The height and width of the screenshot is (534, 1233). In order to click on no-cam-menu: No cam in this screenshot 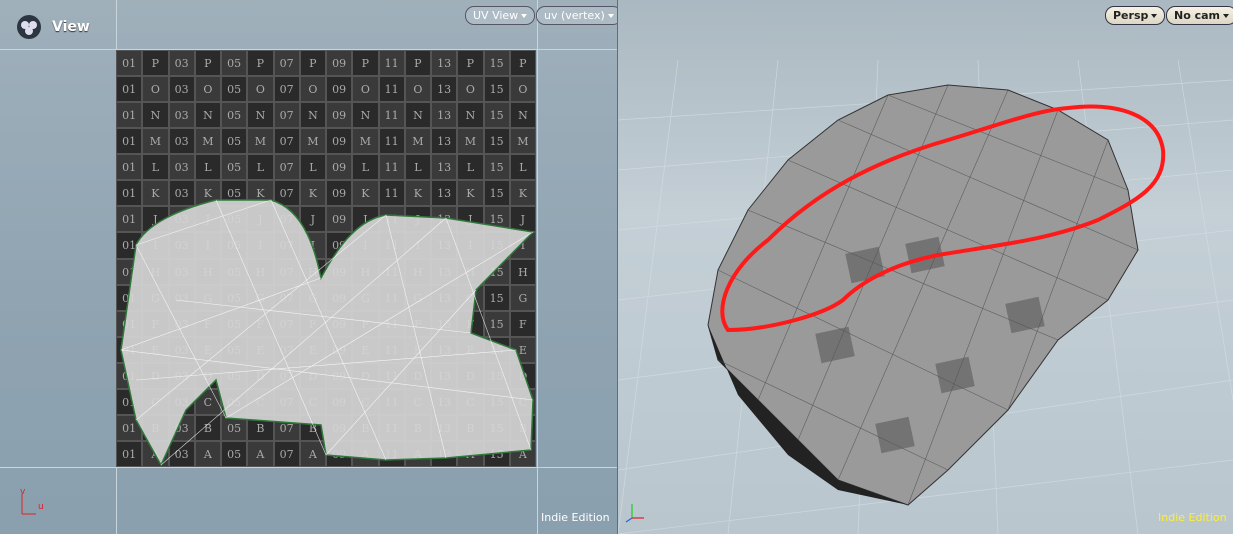, I will do `click(1199, 15)`.